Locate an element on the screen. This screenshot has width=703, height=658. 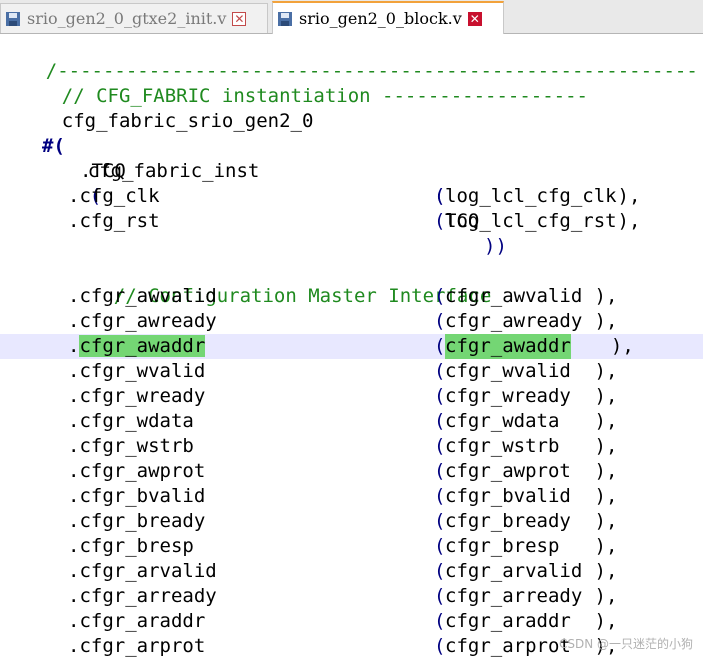
tab-srio-gtxe2-init: srio_gen2_0_gtxe2_init.v ✕ is located at coordinates (134, 18).